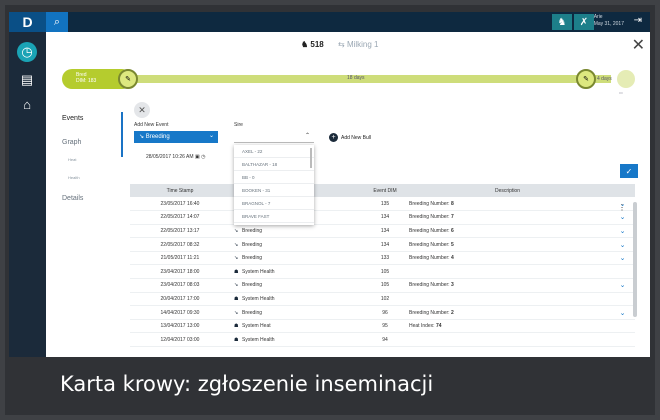  I want to click on sire-option: BRAVE FAST, so click(274, 216).